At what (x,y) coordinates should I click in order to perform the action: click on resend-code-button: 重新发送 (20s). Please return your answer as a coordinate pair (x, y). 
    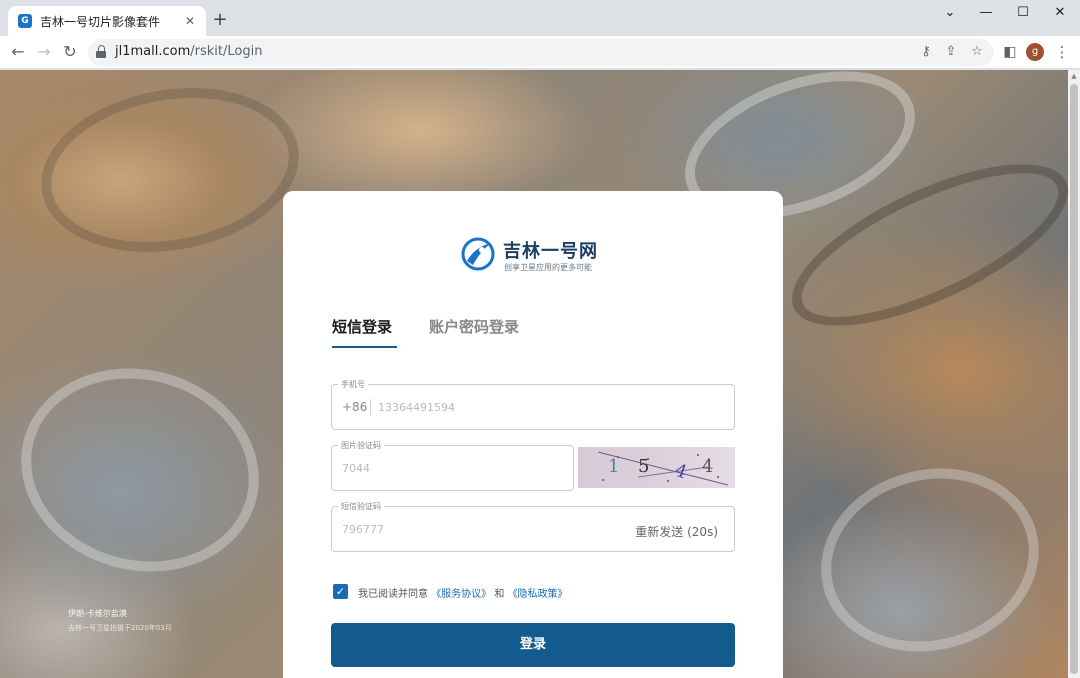
    Looking at the image, I should click on (676, 531).